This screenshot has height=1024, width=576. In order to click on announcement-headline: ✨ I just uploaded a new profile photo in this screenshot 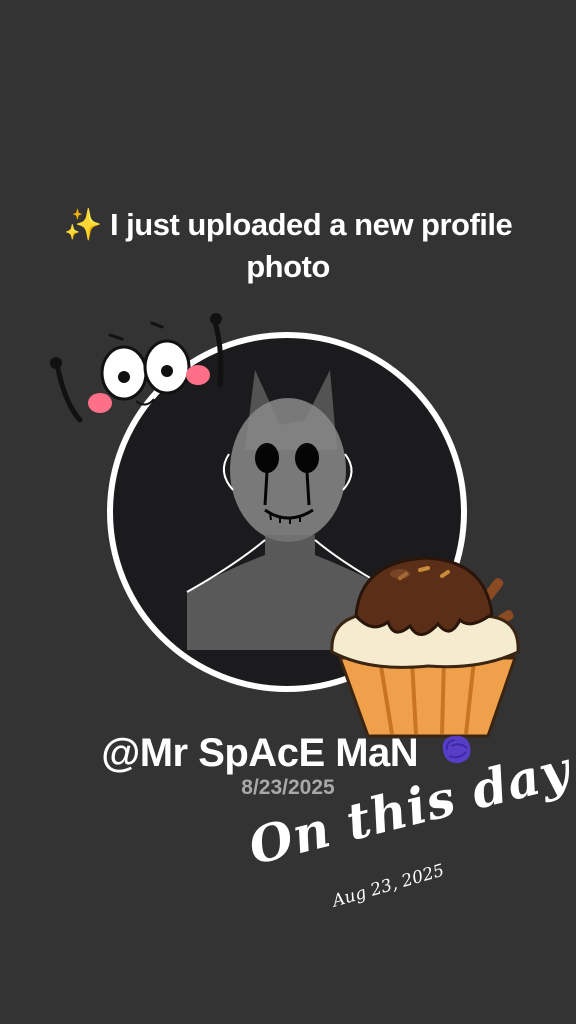, I will do `click(288, 246)`.